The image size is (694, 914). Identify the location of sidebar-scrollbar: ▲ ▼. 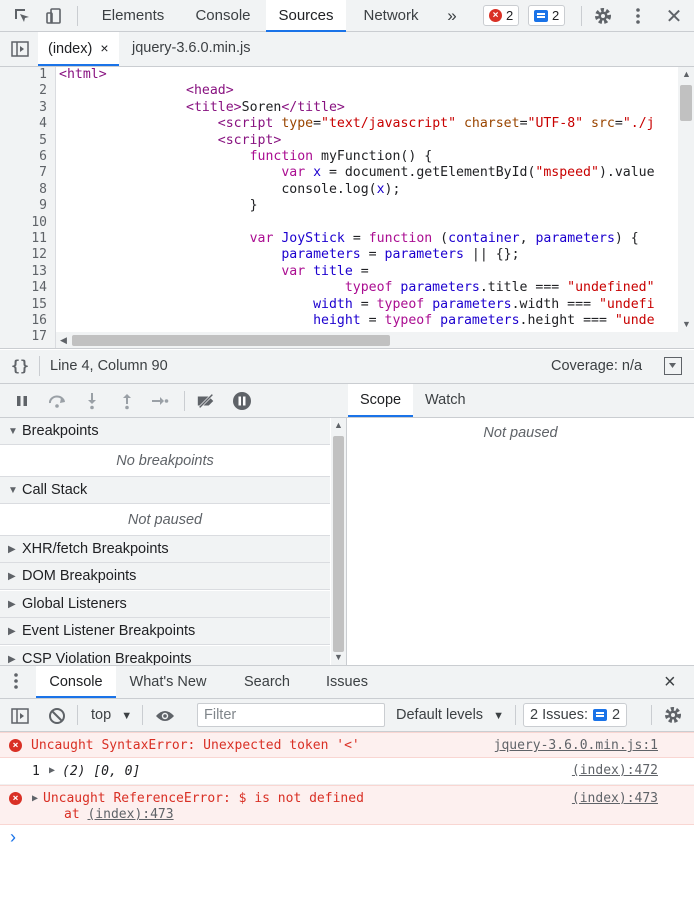
(338, 541).